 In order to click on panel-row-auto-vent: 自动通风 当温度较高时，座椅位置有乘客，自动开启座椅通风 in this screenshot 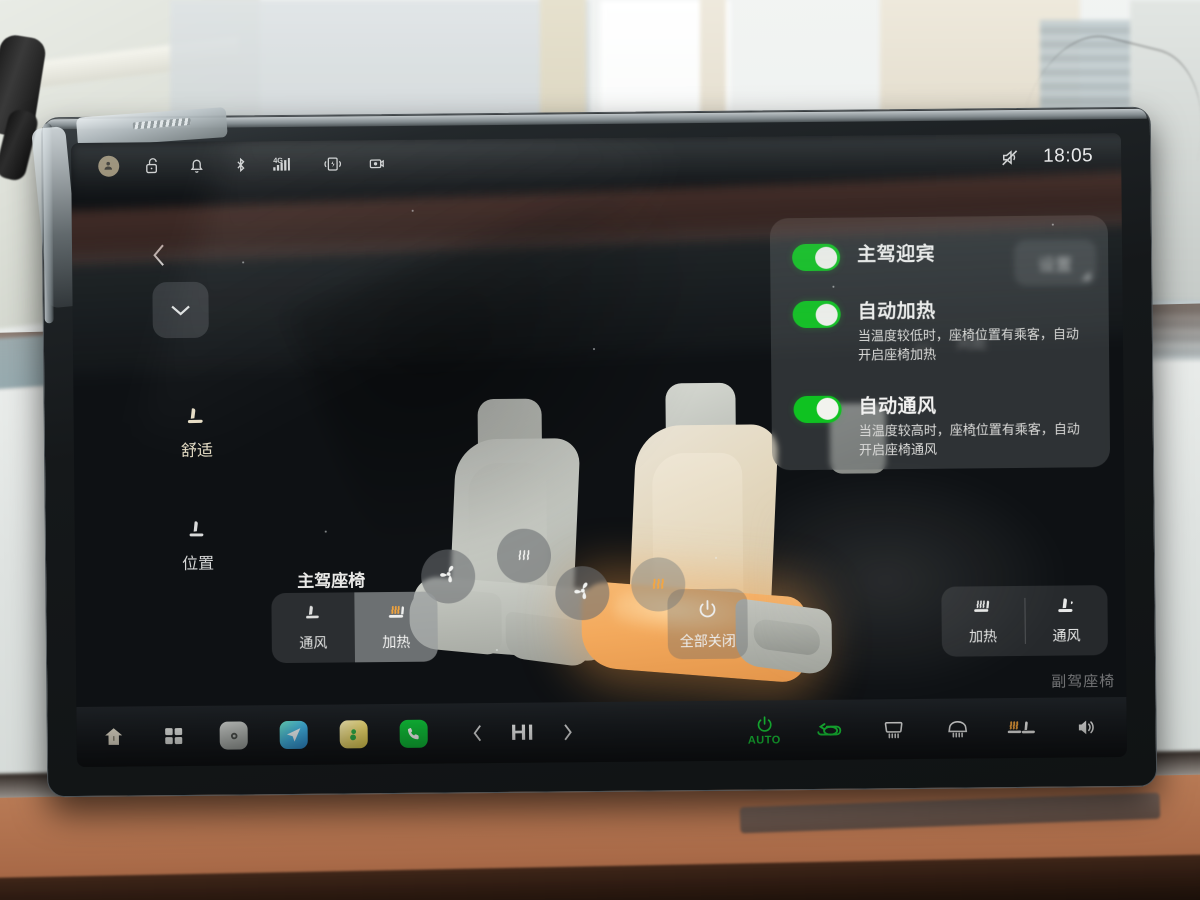, I will do `click(941, 425)`.